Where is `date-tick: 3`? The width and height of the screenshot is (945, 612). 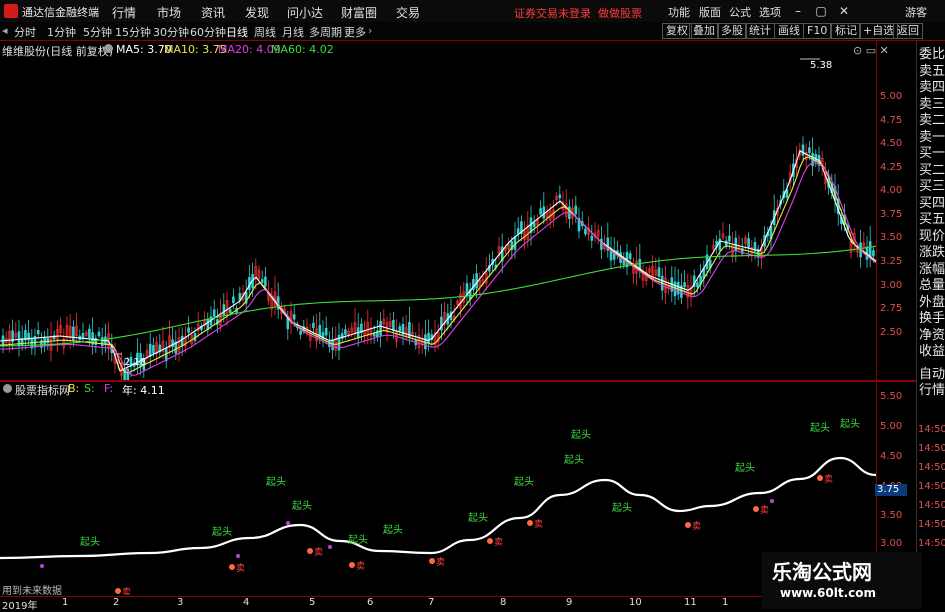 date-tick: 3 is located at coordinates (180, 602).